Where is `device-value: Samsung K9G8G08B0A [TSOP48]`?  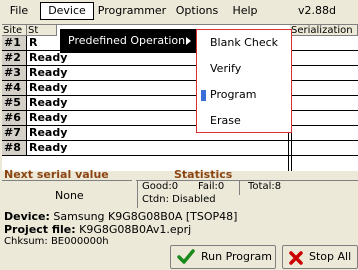
device-value: Samsung K9G8G08B0A [TSOP48] is located at coordinates (145, 216).